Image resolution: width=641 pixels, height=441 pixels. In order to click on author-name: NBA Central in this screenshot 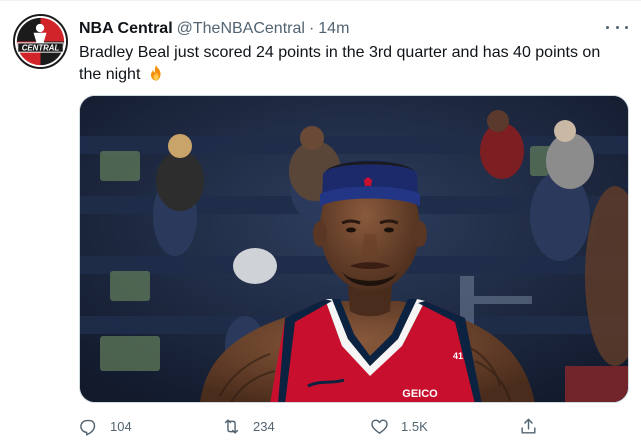, I will do `click(126, 29)`.